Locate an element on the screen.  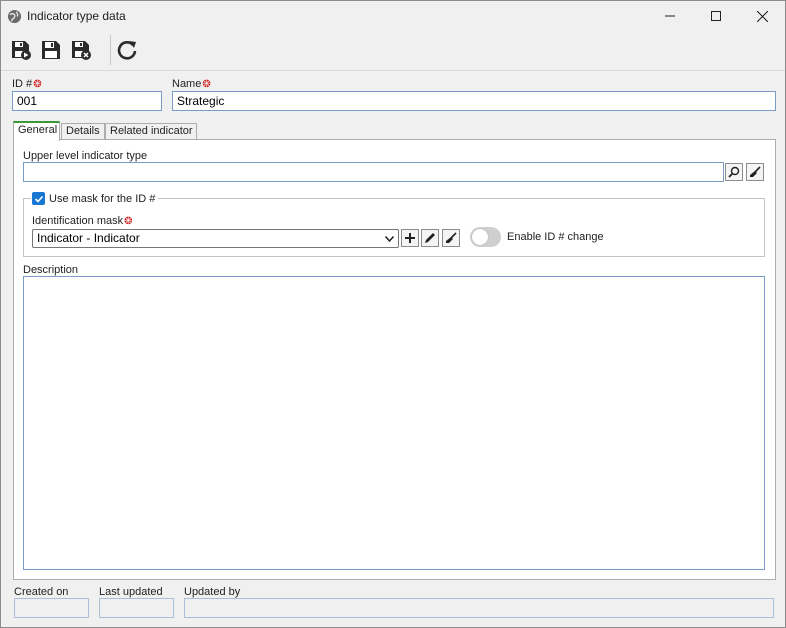
add-mask-button is located at coordinates (410, 238).